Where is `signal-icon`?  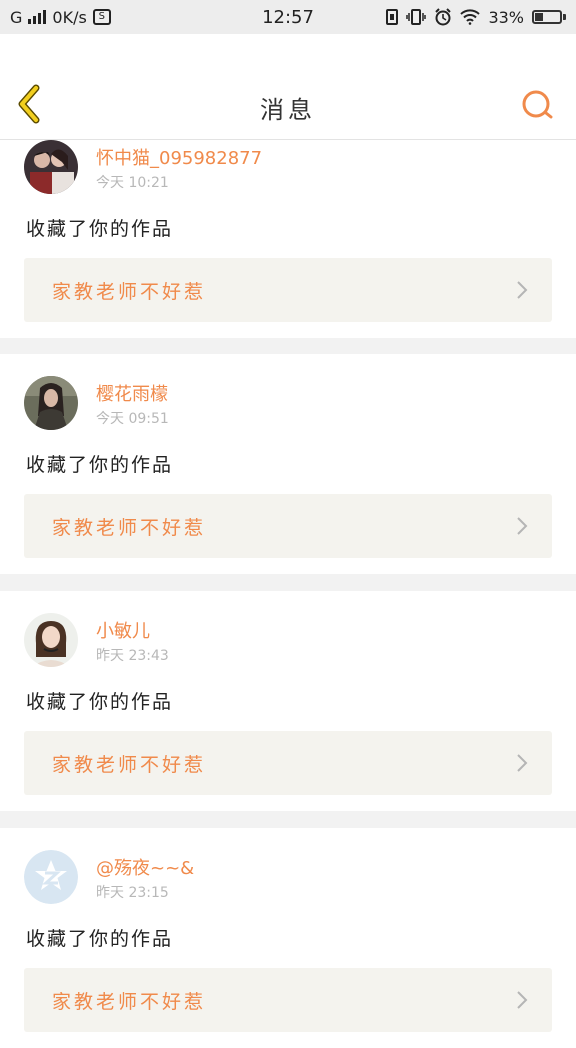
signal-icon is located at coordinates (37, 17).